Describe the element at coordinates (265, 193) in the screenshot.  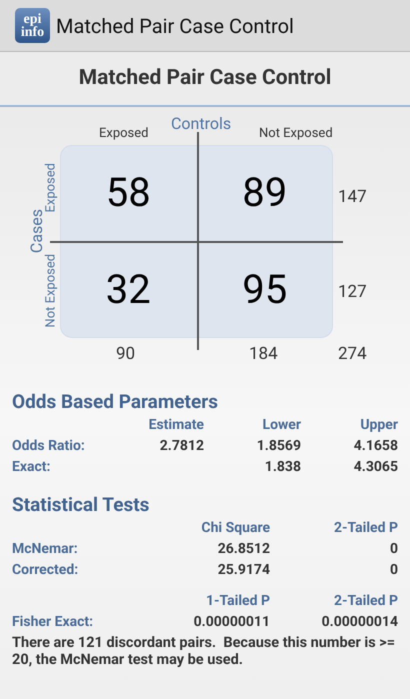
I see `count-cell-text: 89` at that location.